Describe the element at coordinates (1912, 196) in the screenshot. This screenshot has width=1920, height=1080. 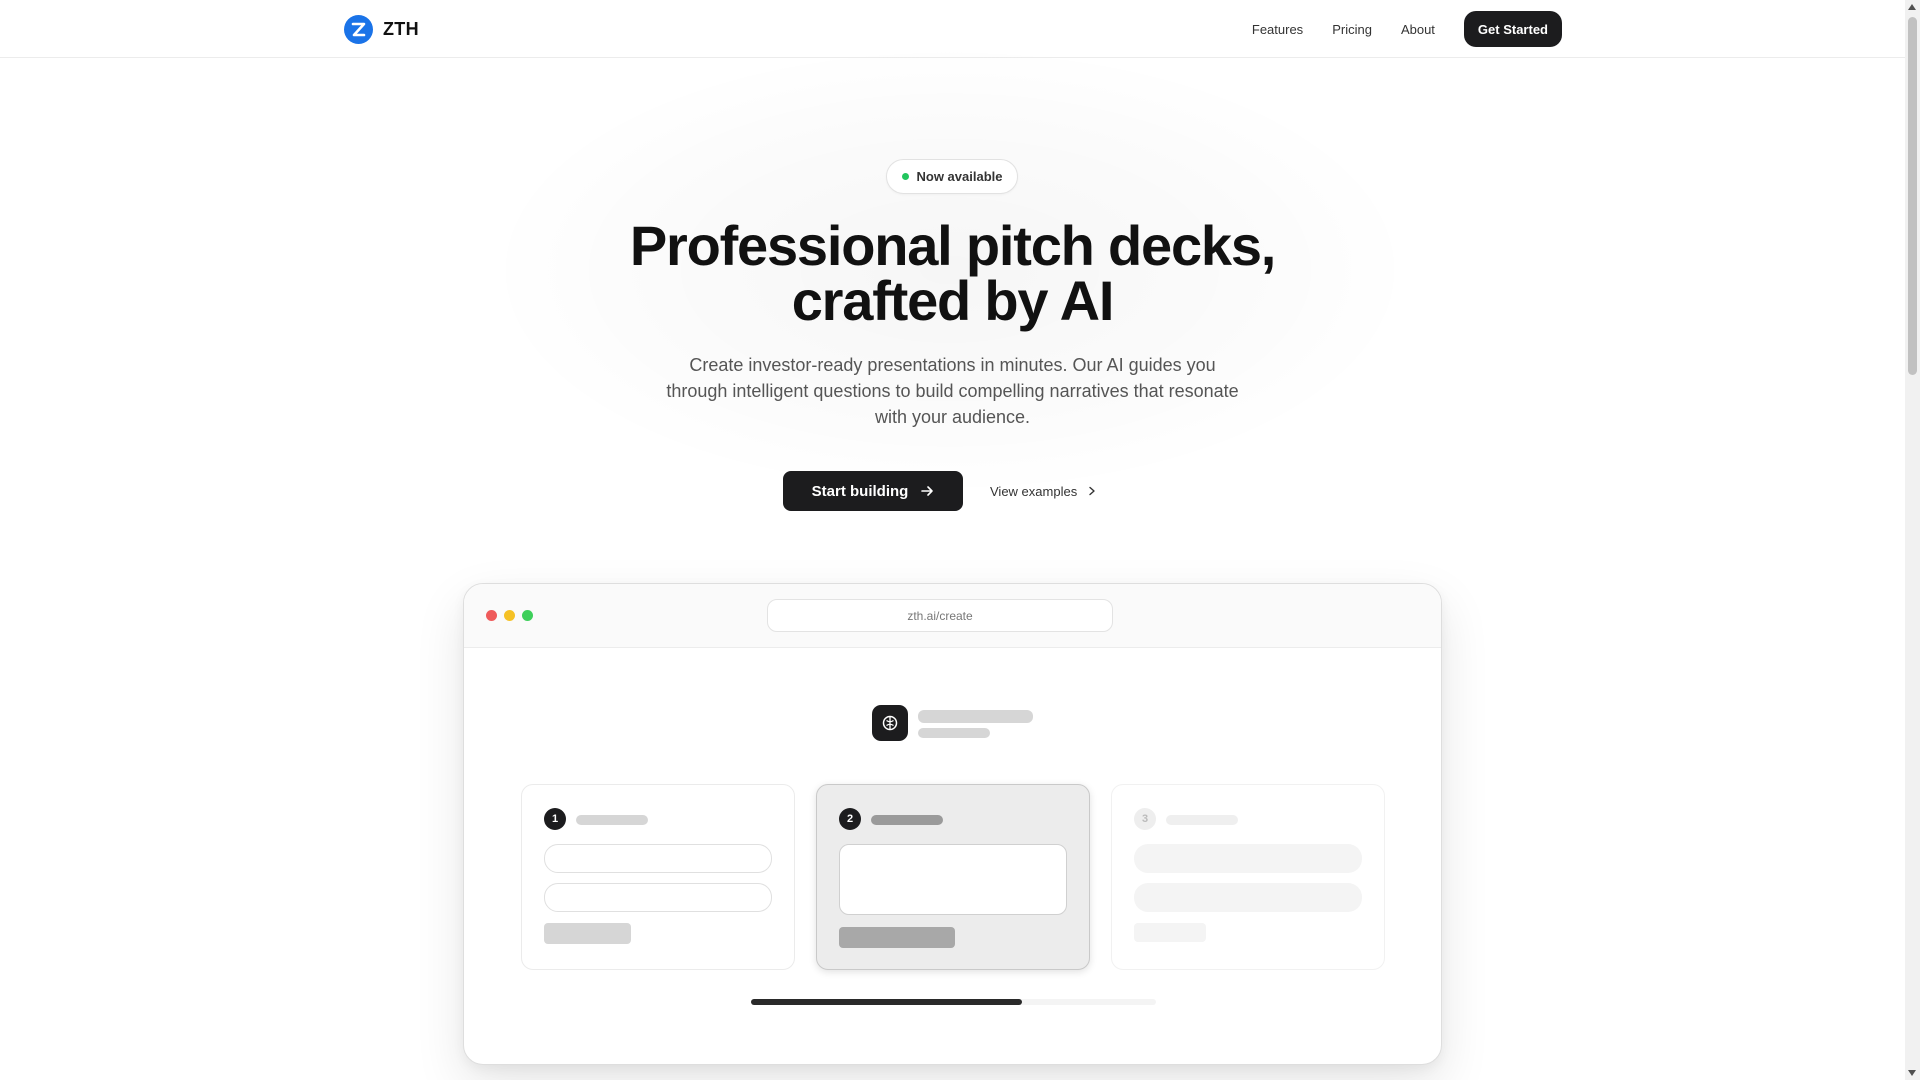
I see `scrollbar-thumb` at that location.